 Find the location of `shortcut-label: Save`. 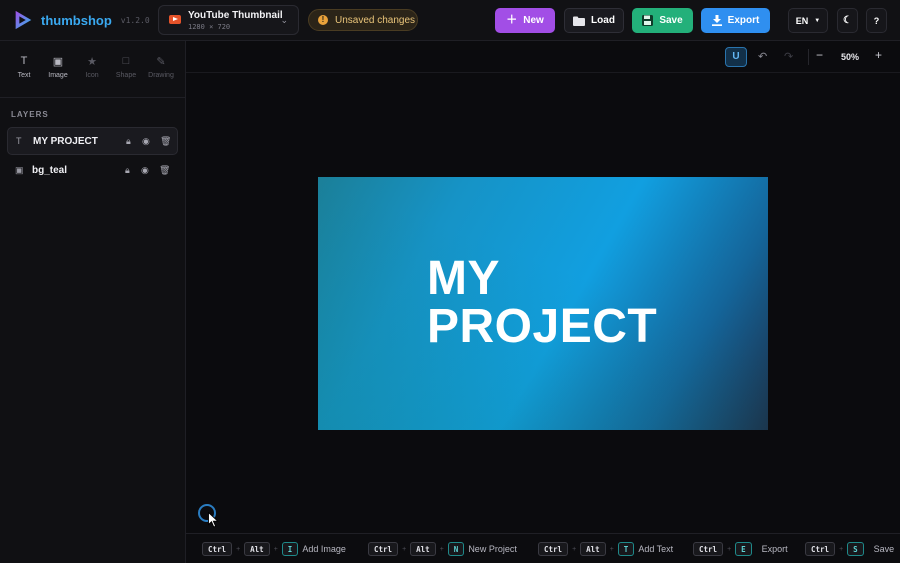

shortcut-label: Save is located at coordinates (884, 549).